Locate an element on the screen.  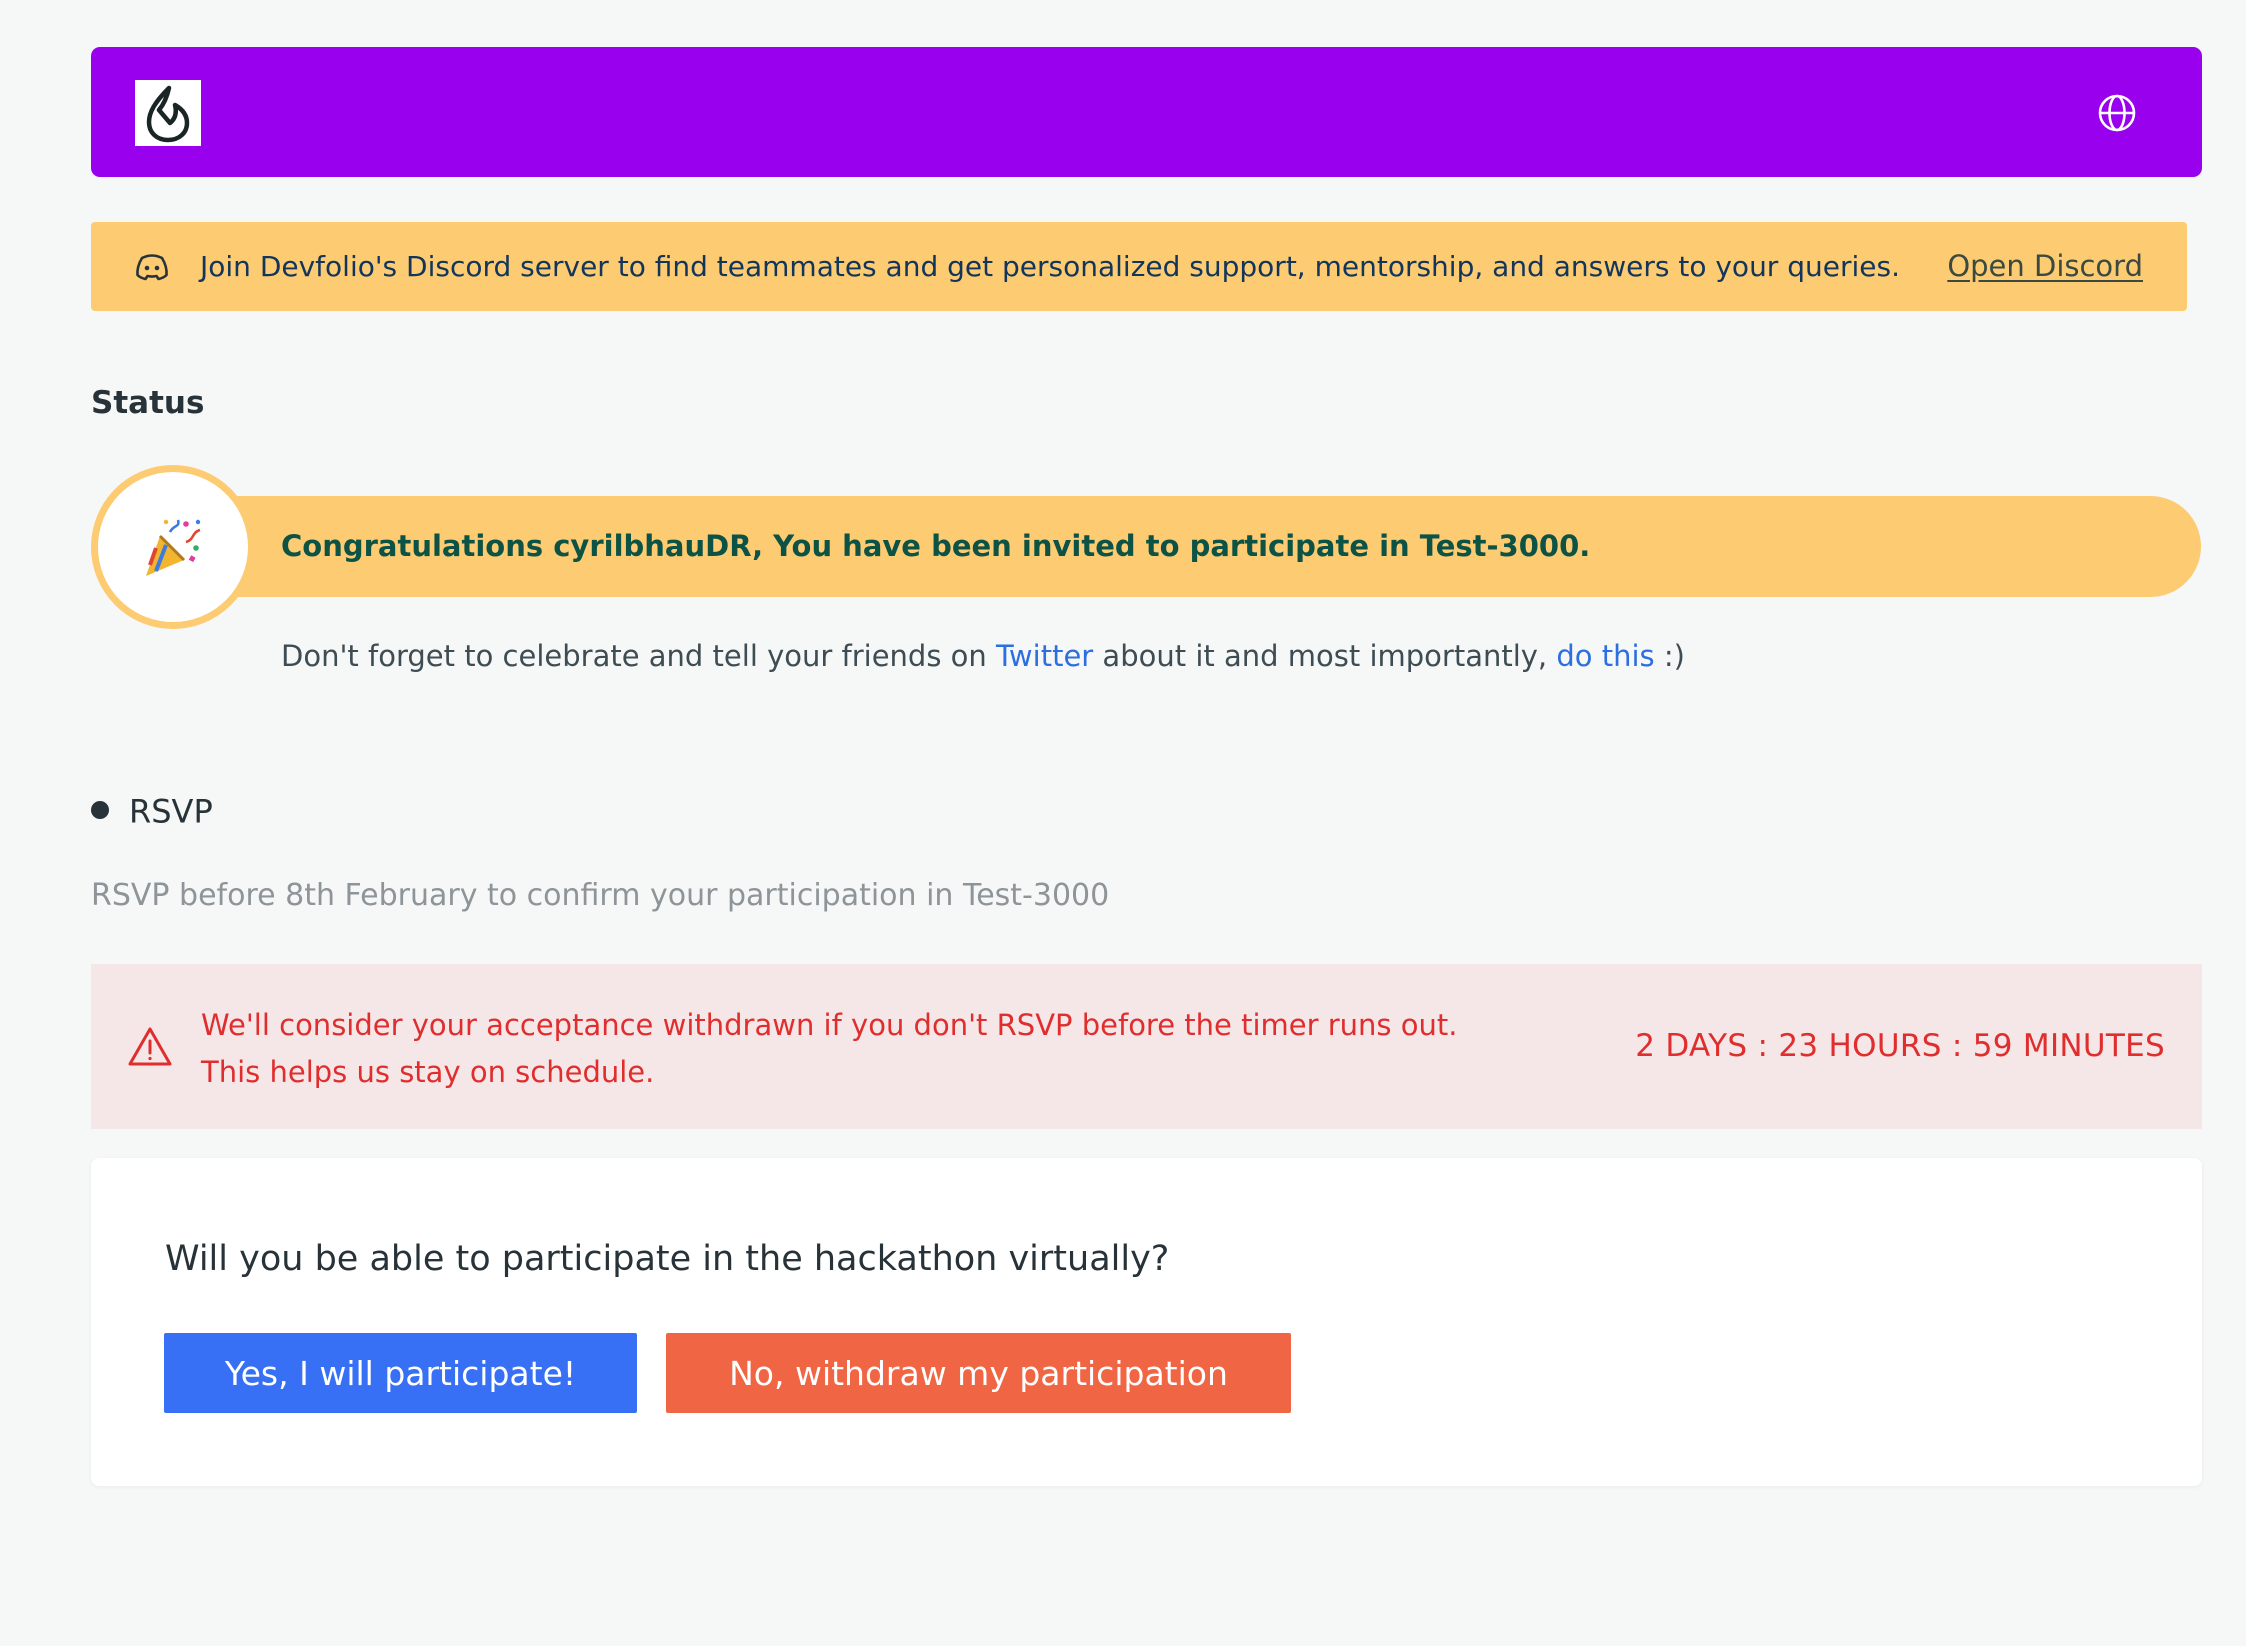
do-this-link: do this is located at coordinates (1605, 656).